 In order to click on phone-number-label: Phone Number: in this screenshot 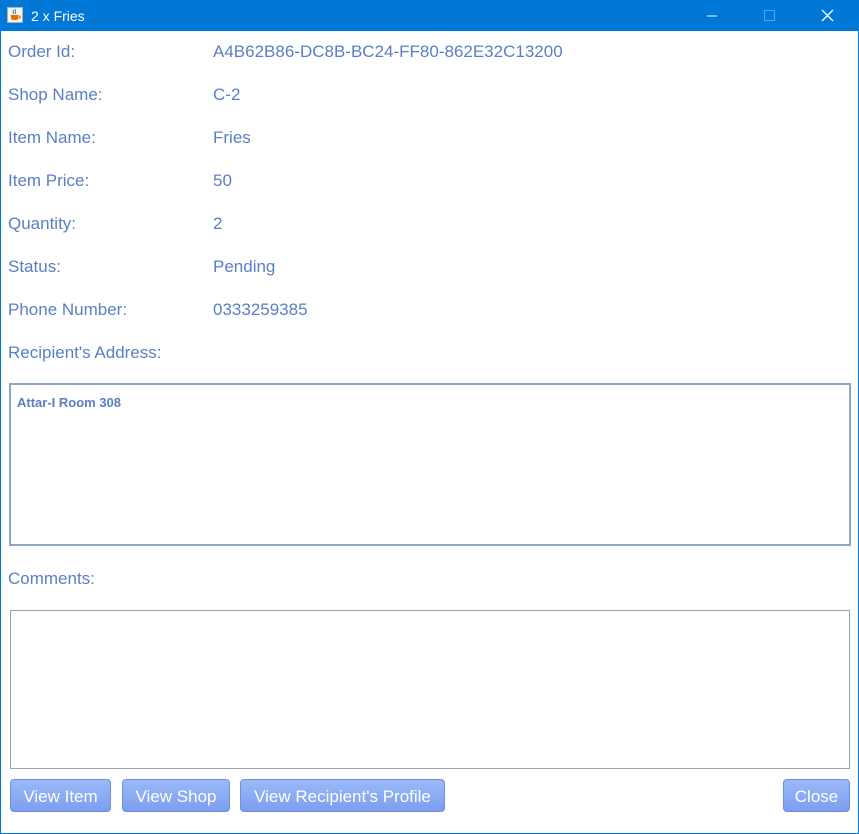, I will do `click(68, 309)`.